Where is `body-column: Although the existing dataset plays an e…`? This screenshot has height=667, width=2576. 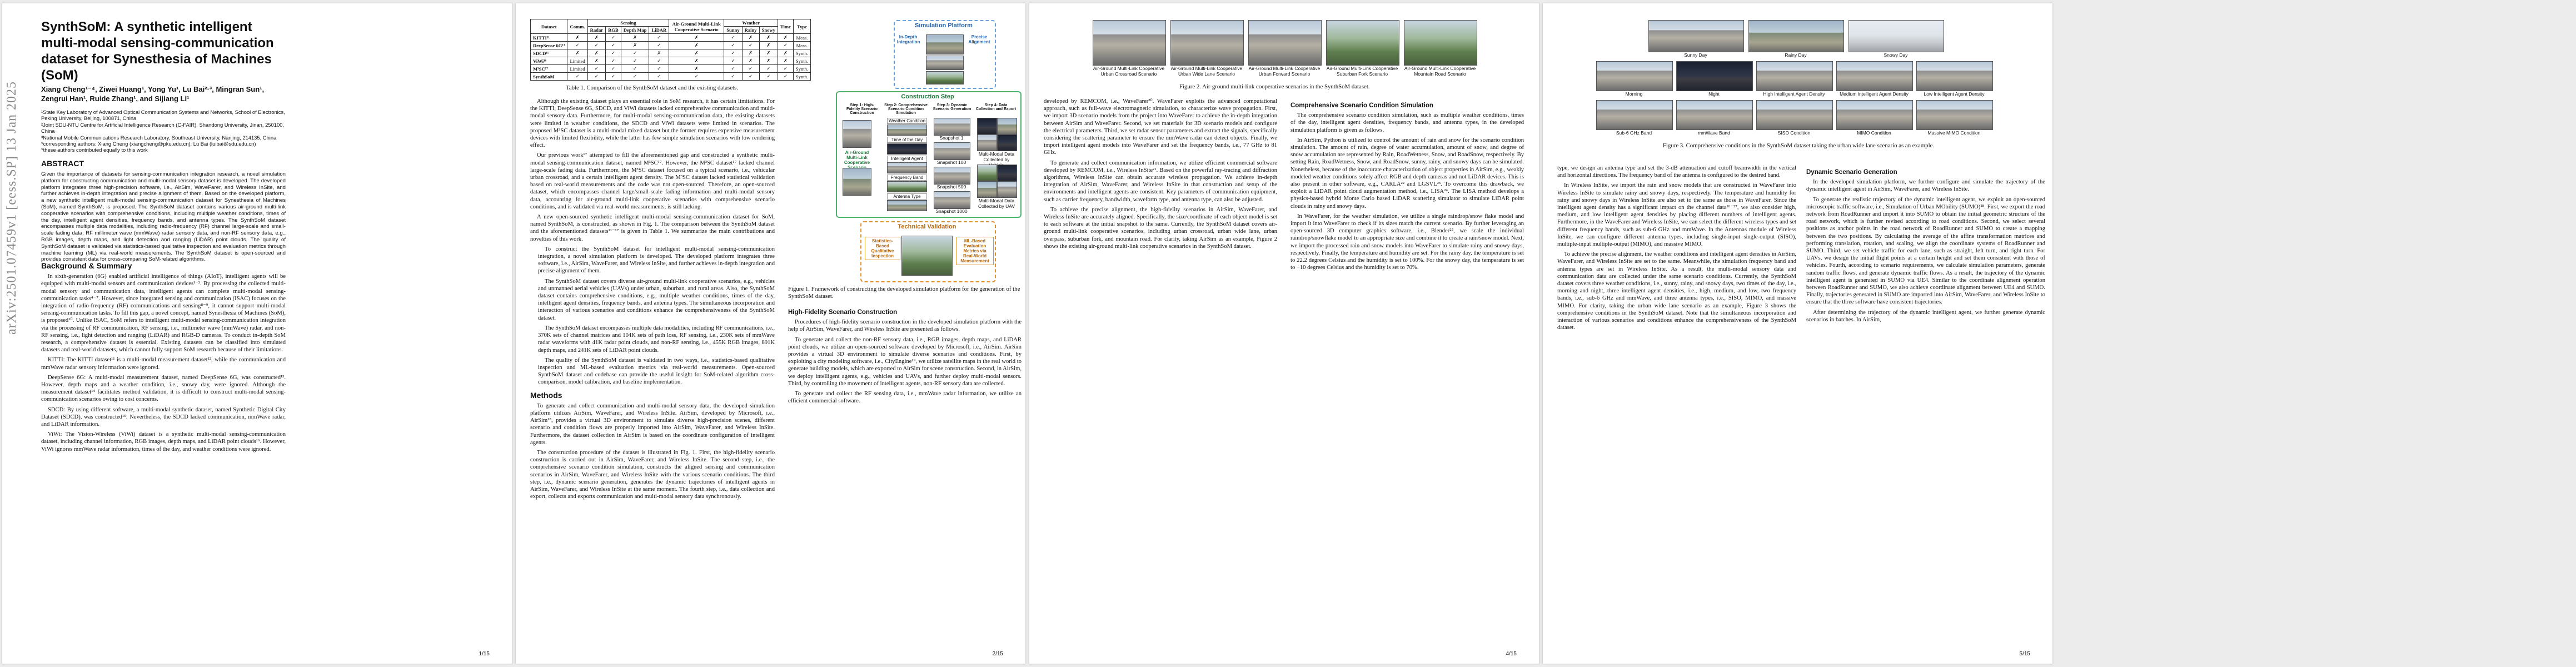
body-column: Although the existing dataset plays an e… is located at coordinates (652, 300).